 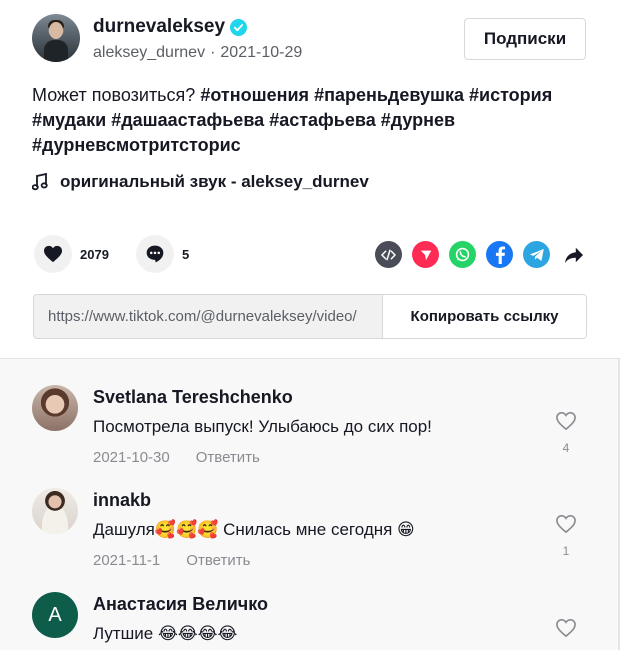 I want to click on music-note-icon, so click(x=40, y=182).